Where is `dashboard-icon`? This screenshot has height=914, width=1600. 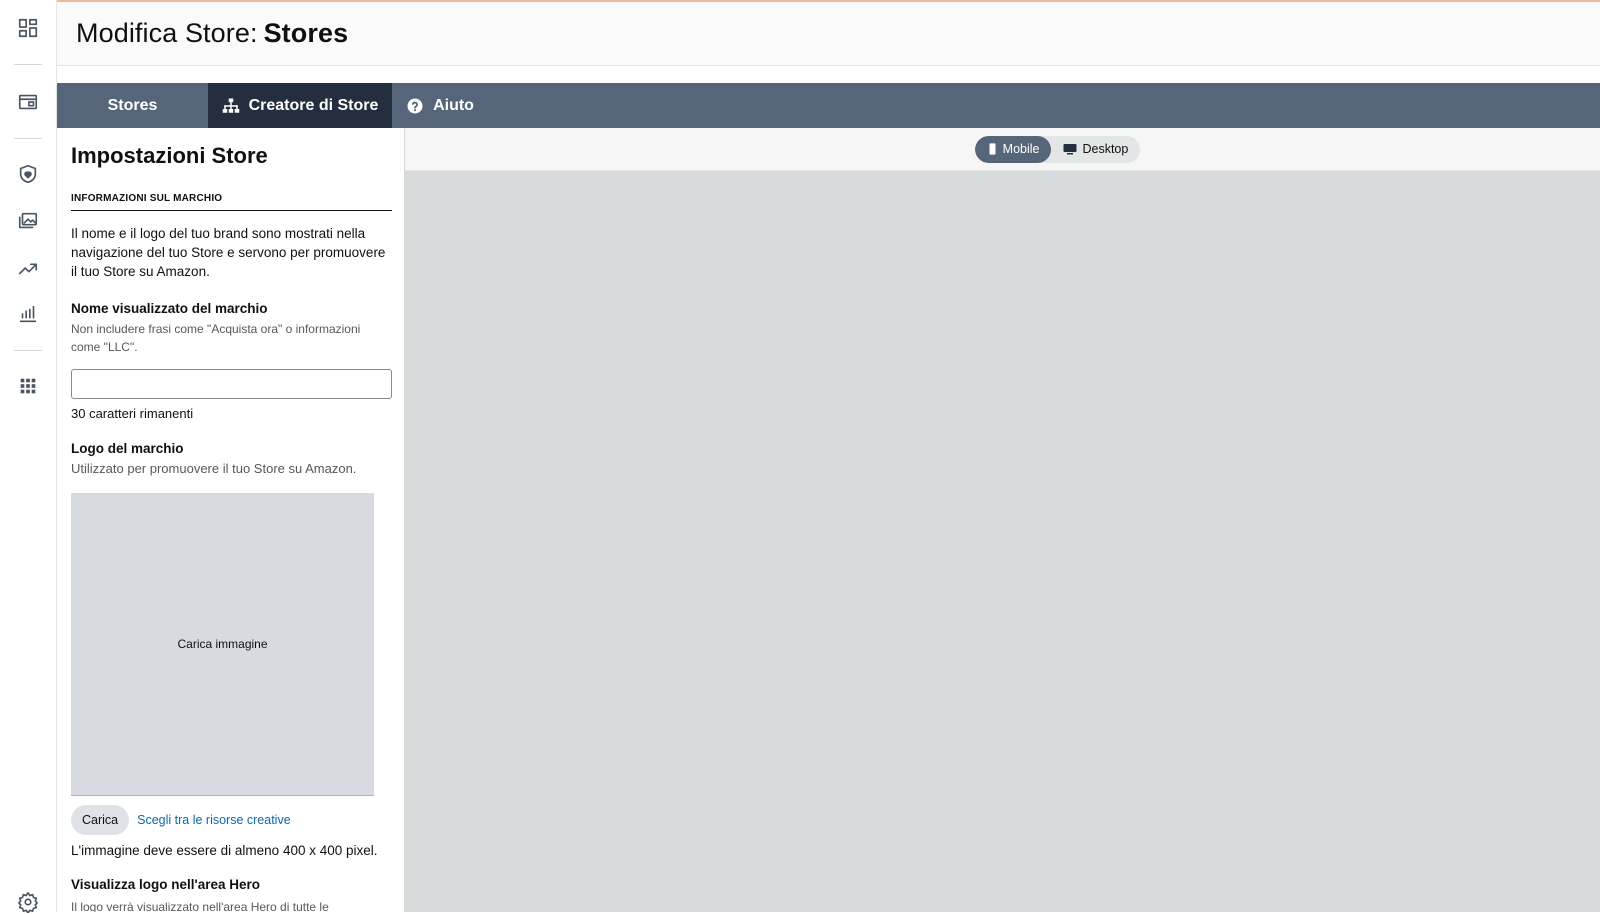 dashboard-icon is located at coordinates (28, 28).